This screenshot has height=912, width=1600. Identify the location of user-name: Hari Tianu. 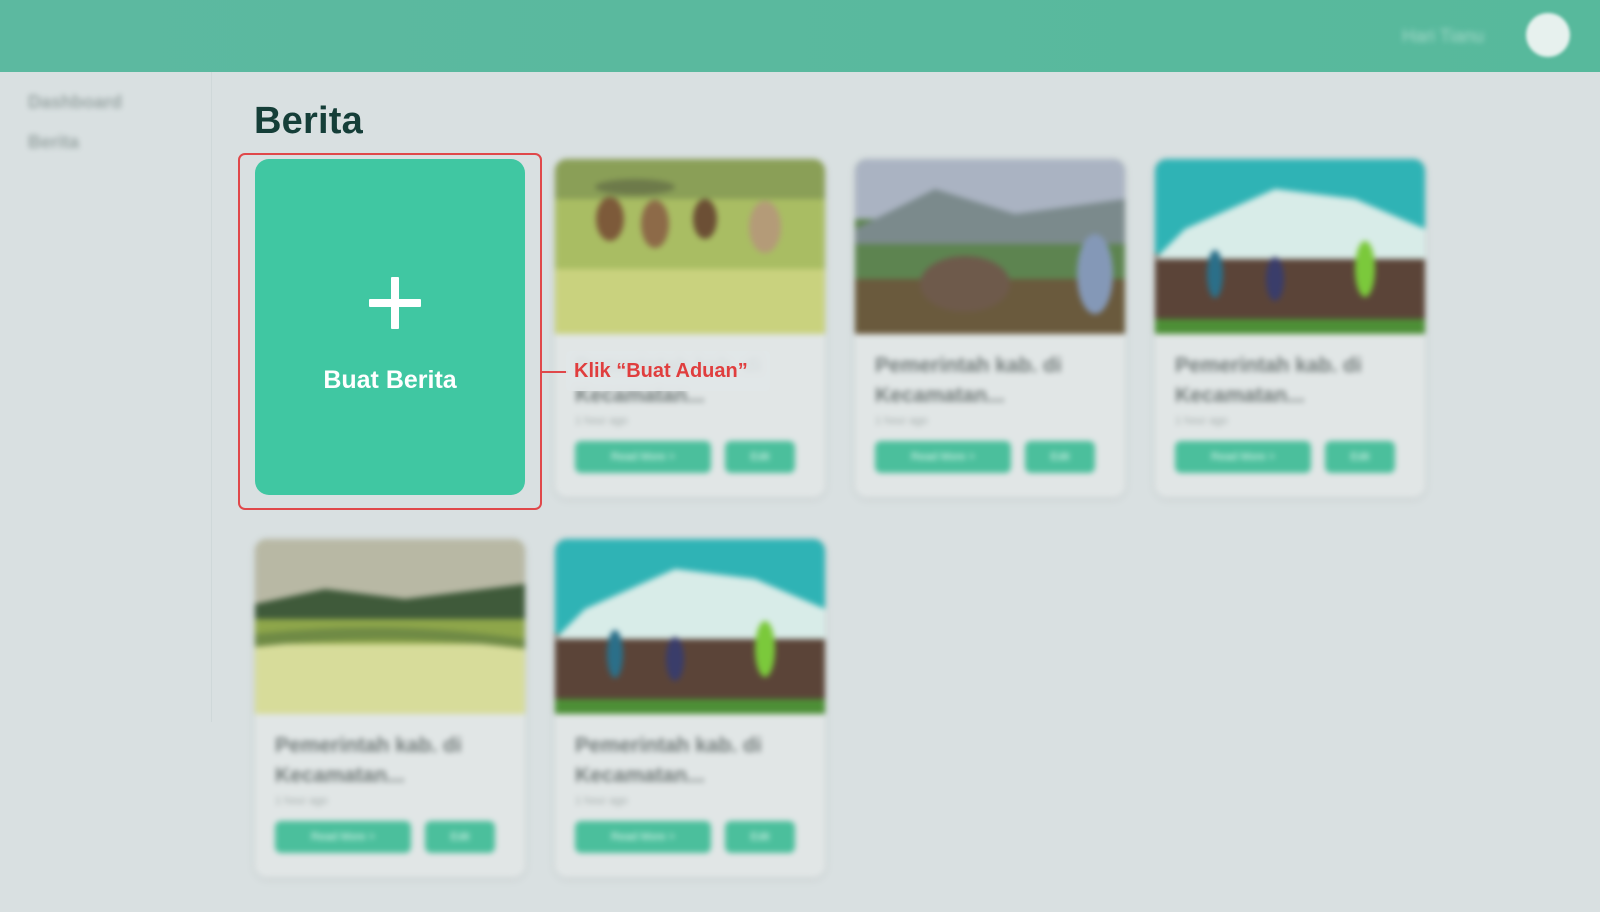
(1443, 36).